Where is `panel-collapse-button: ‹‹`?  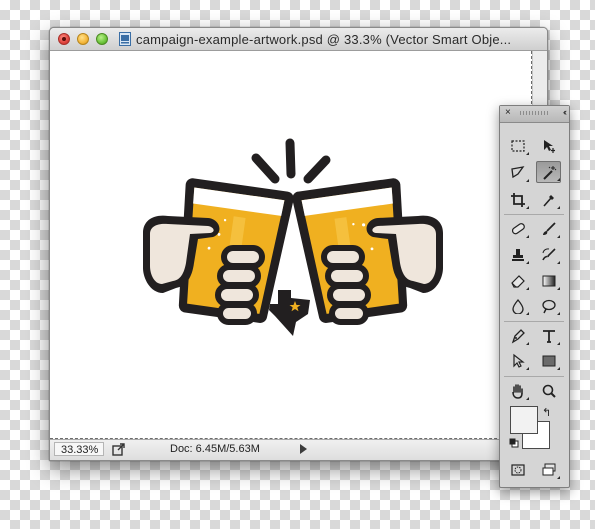
panel-collapse-button: ‹‹ is located at coordinates (565, 112).